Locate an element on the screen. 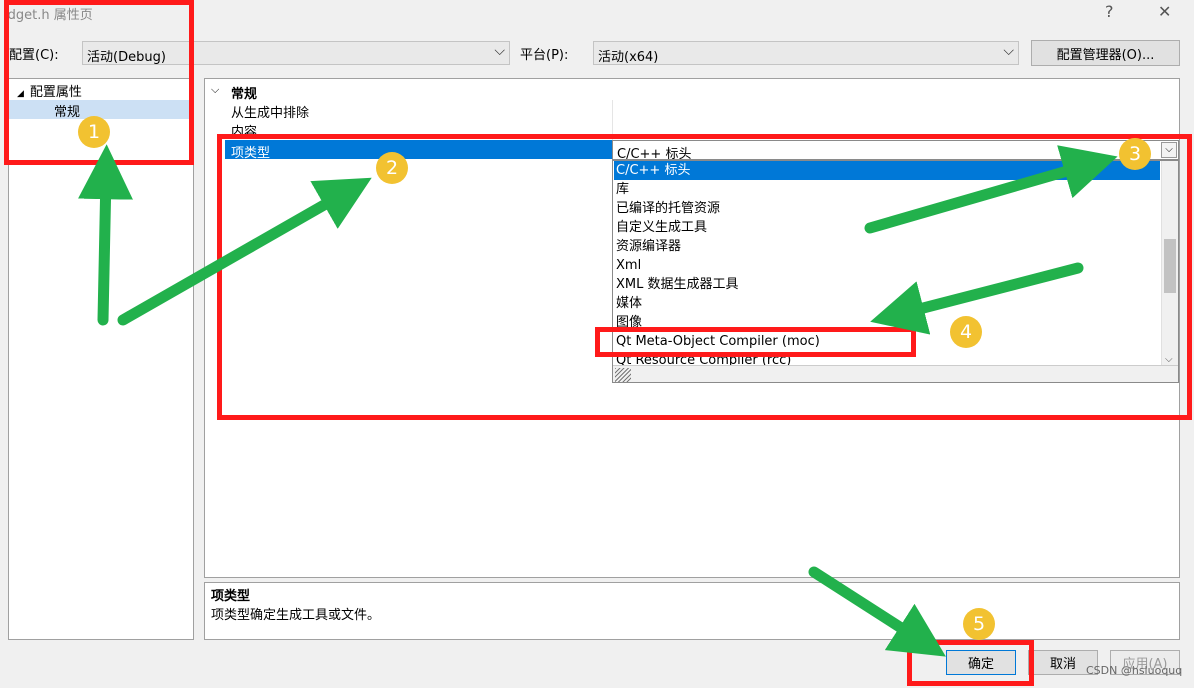 The image size is (1194, 688). annotation-badge-3: 3 is located at coordinates (1135, 154).